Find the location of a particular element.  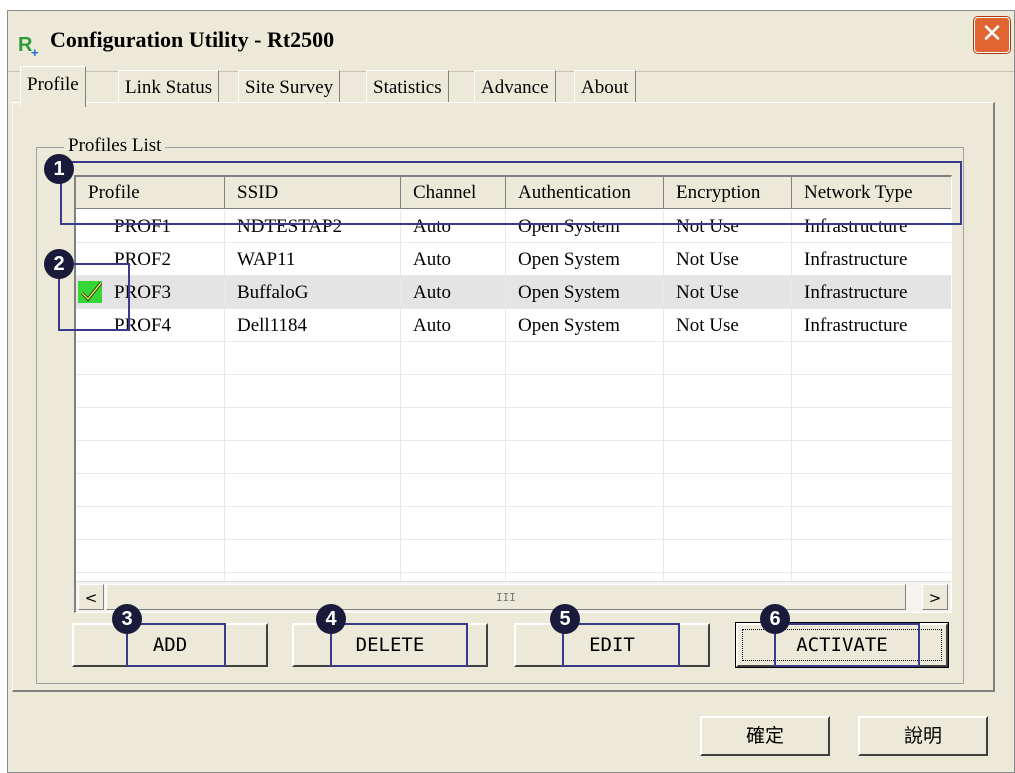

cell-ssid: BuffaloG is located at coordinates (313, 292).